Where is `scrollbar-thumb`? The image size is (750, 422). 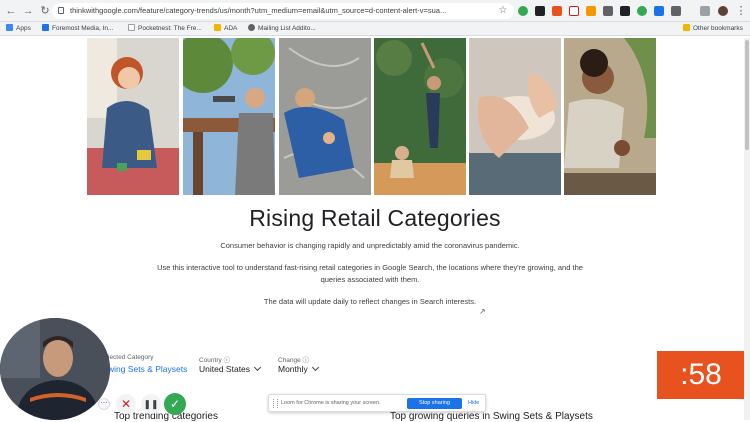 scrollbar-thumb is located at coordinates (747, 95).